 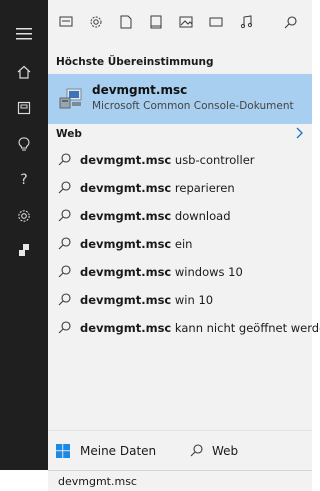 What do you see at coordinates (186, 22) in the screenshot?
I see `image-icon` at bounding box center [186, 22].